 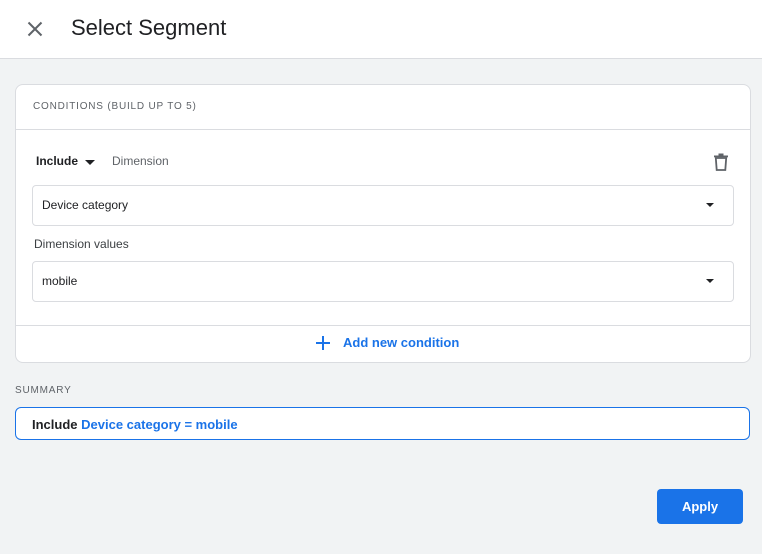 I want to click on conditions-header: CONDITIONS (BUILD UP TO 5), so click(x=383, y=107).